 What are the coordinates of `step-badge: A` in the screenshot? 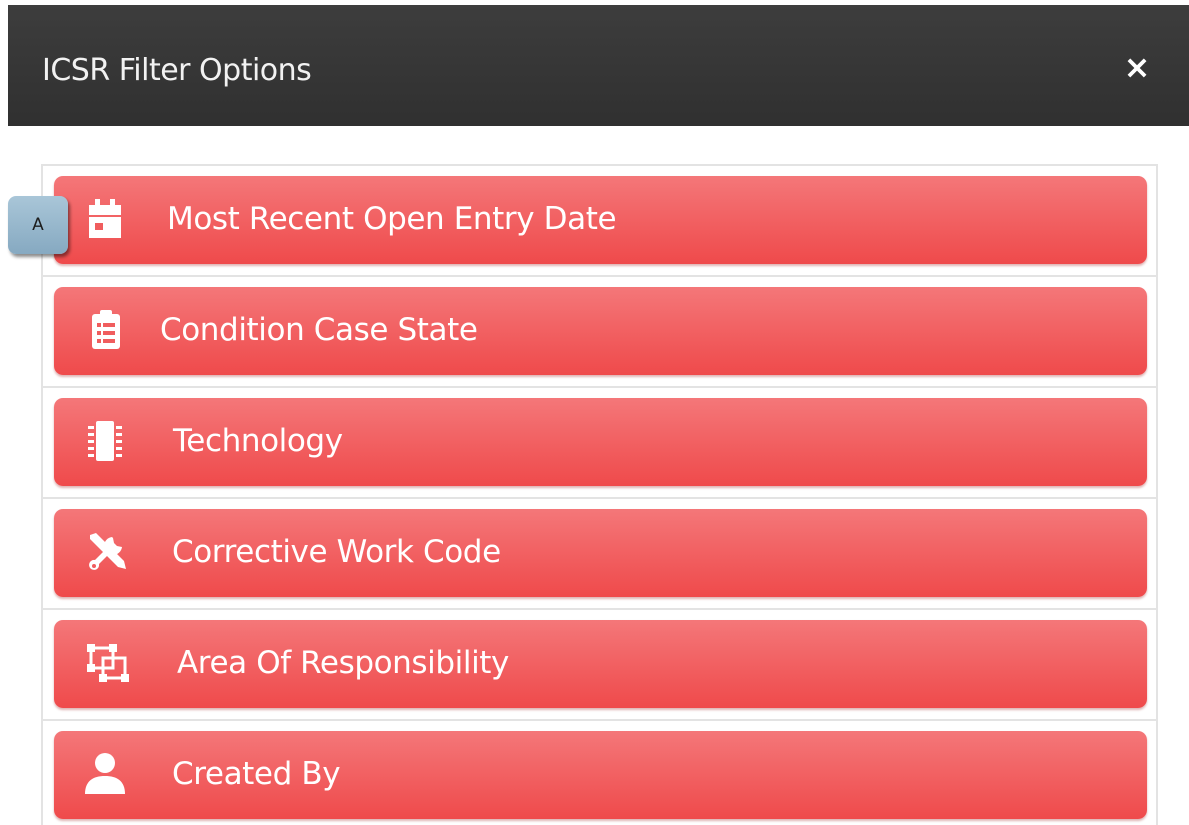 It's located at (38, 225).